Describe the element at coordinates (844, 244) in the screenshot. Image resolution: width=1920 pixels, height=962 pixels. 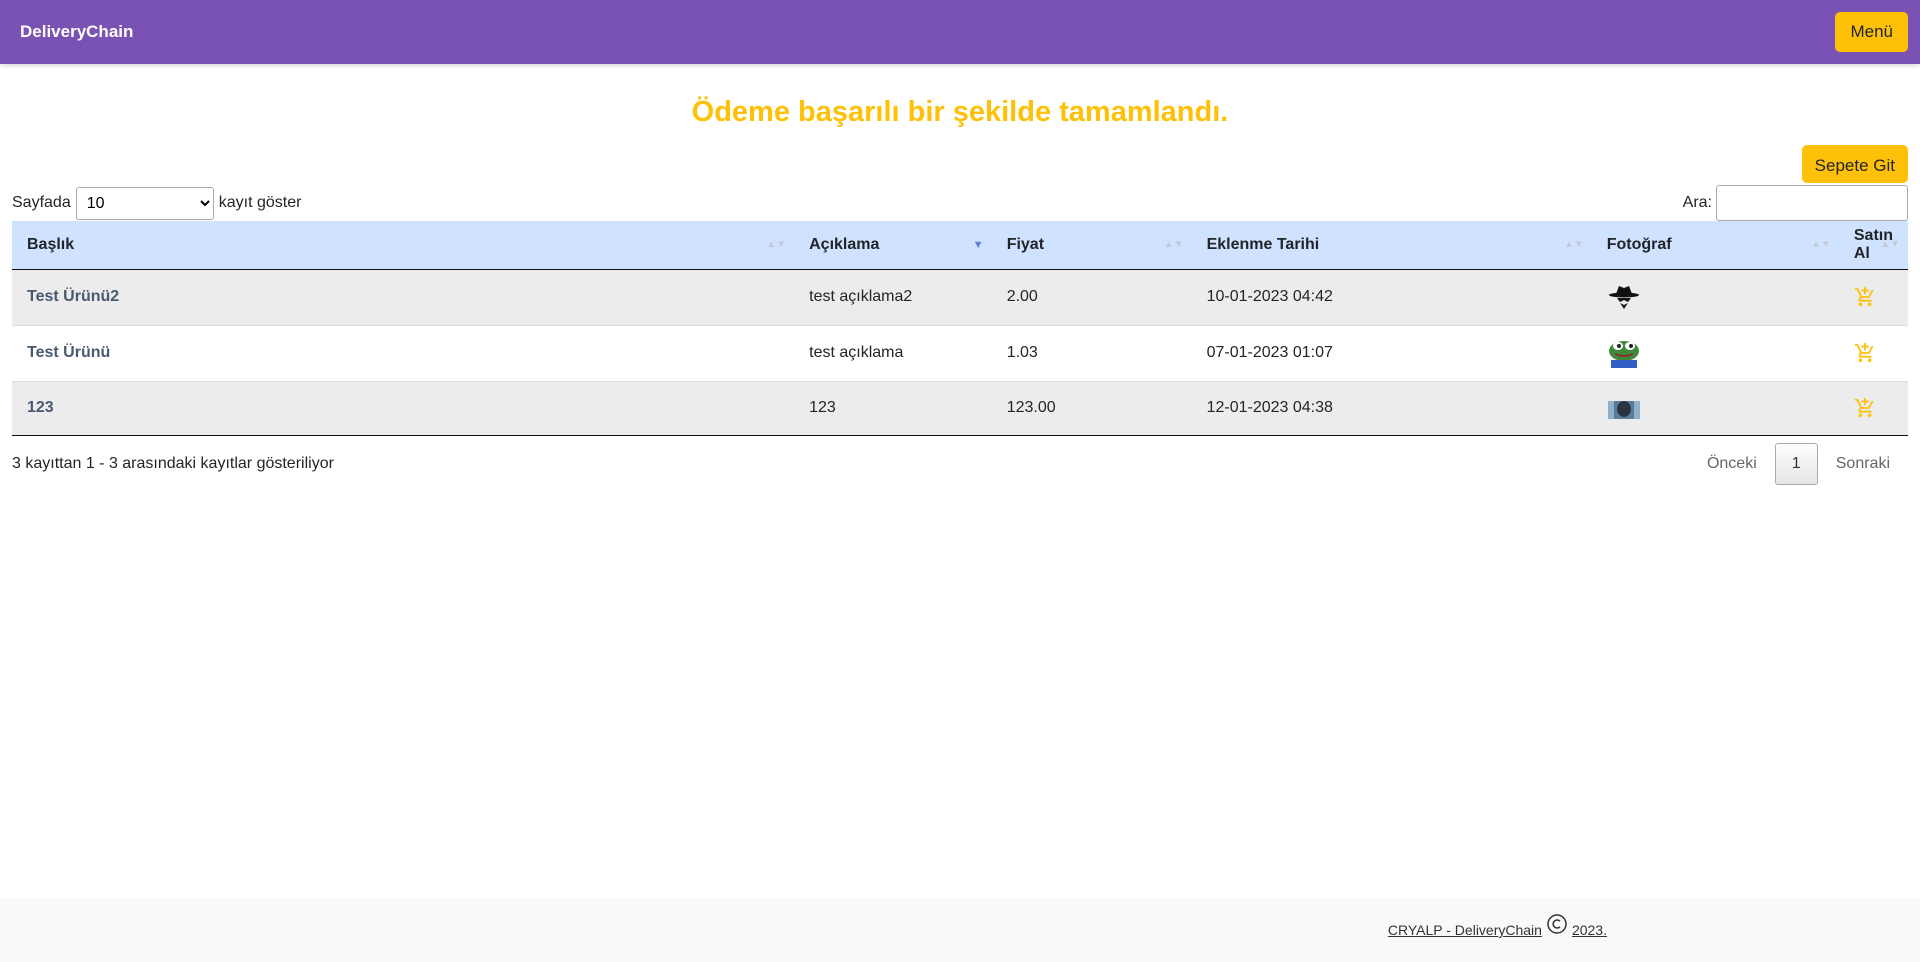
I see `column-header-label: Açıklama` at that location.